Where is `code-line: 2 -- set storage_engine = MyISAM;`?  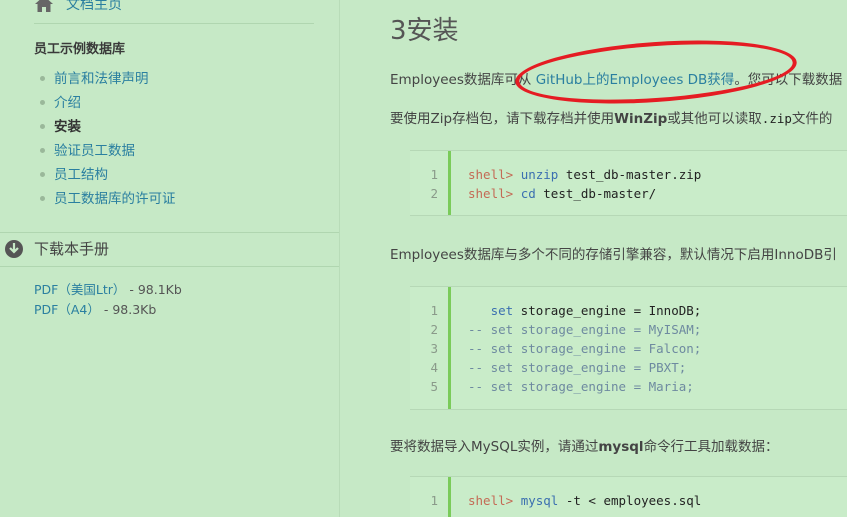 code-line: 2 -- set storage_engine = MyISAM; is located at coordinates (628, 329).